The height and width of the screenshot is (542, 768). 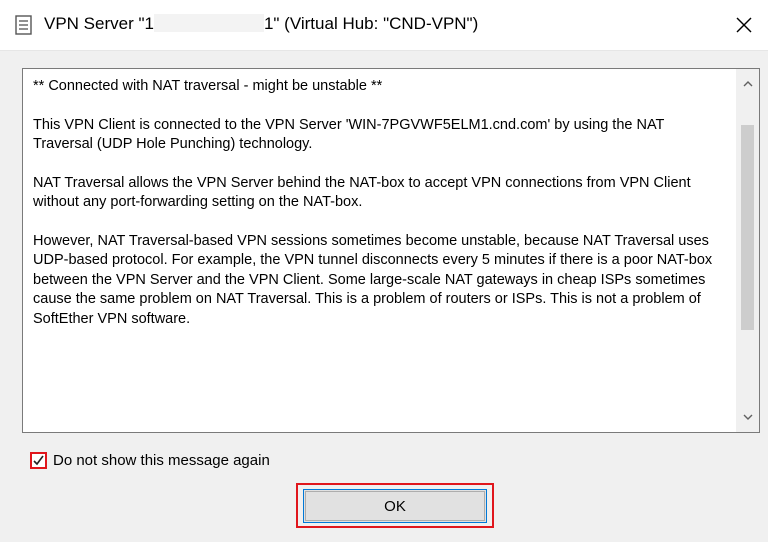 I want to click on dont-show-again-label: Do not show this message again, so click(x=161, y=460).